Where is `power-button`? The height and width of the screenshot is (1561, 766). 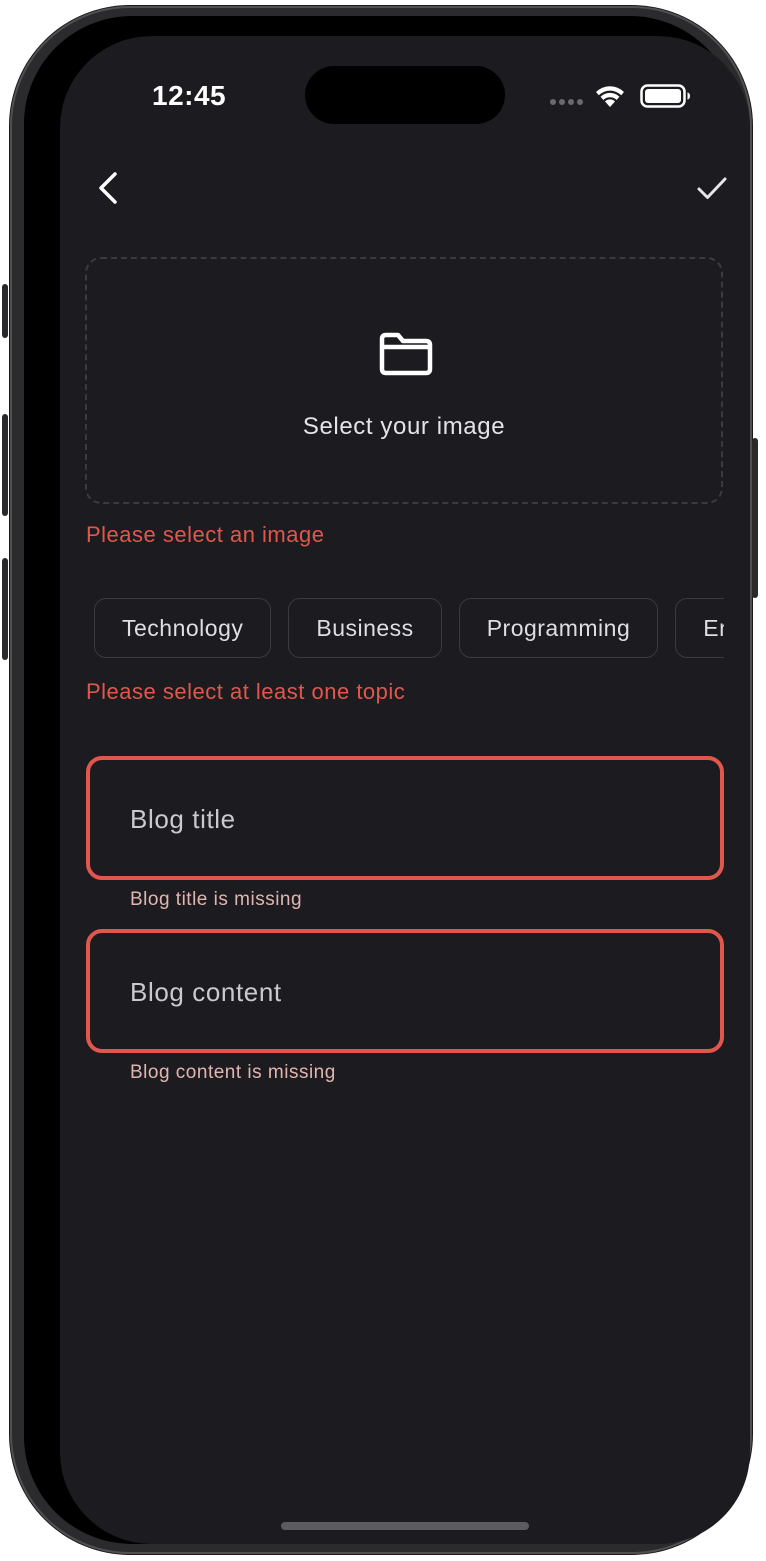
power-button is located at coordinates (755, 518).